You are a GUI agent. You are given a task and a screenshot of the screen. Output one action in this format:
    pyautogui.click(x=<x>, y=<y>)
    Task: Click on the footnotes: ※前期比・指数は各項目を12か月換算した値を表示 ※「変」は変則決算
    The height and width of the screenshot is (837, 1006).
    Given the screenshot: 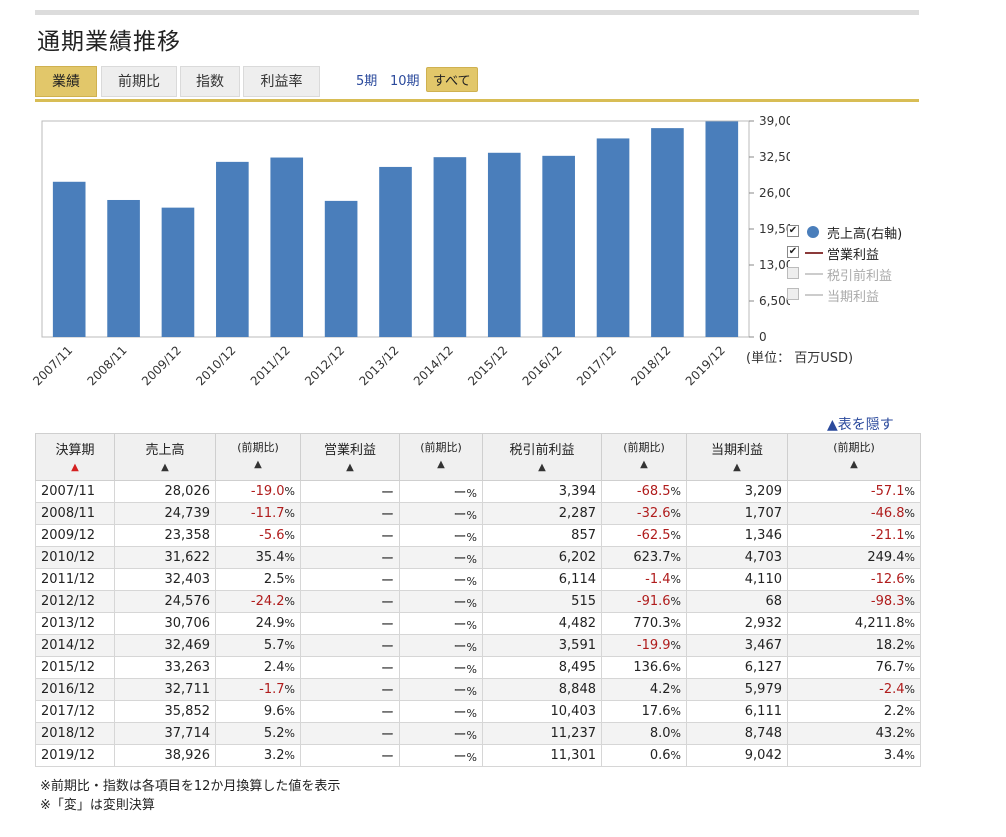 What is the action you would take?
    pyautogui.click(x=190, y=796)
    